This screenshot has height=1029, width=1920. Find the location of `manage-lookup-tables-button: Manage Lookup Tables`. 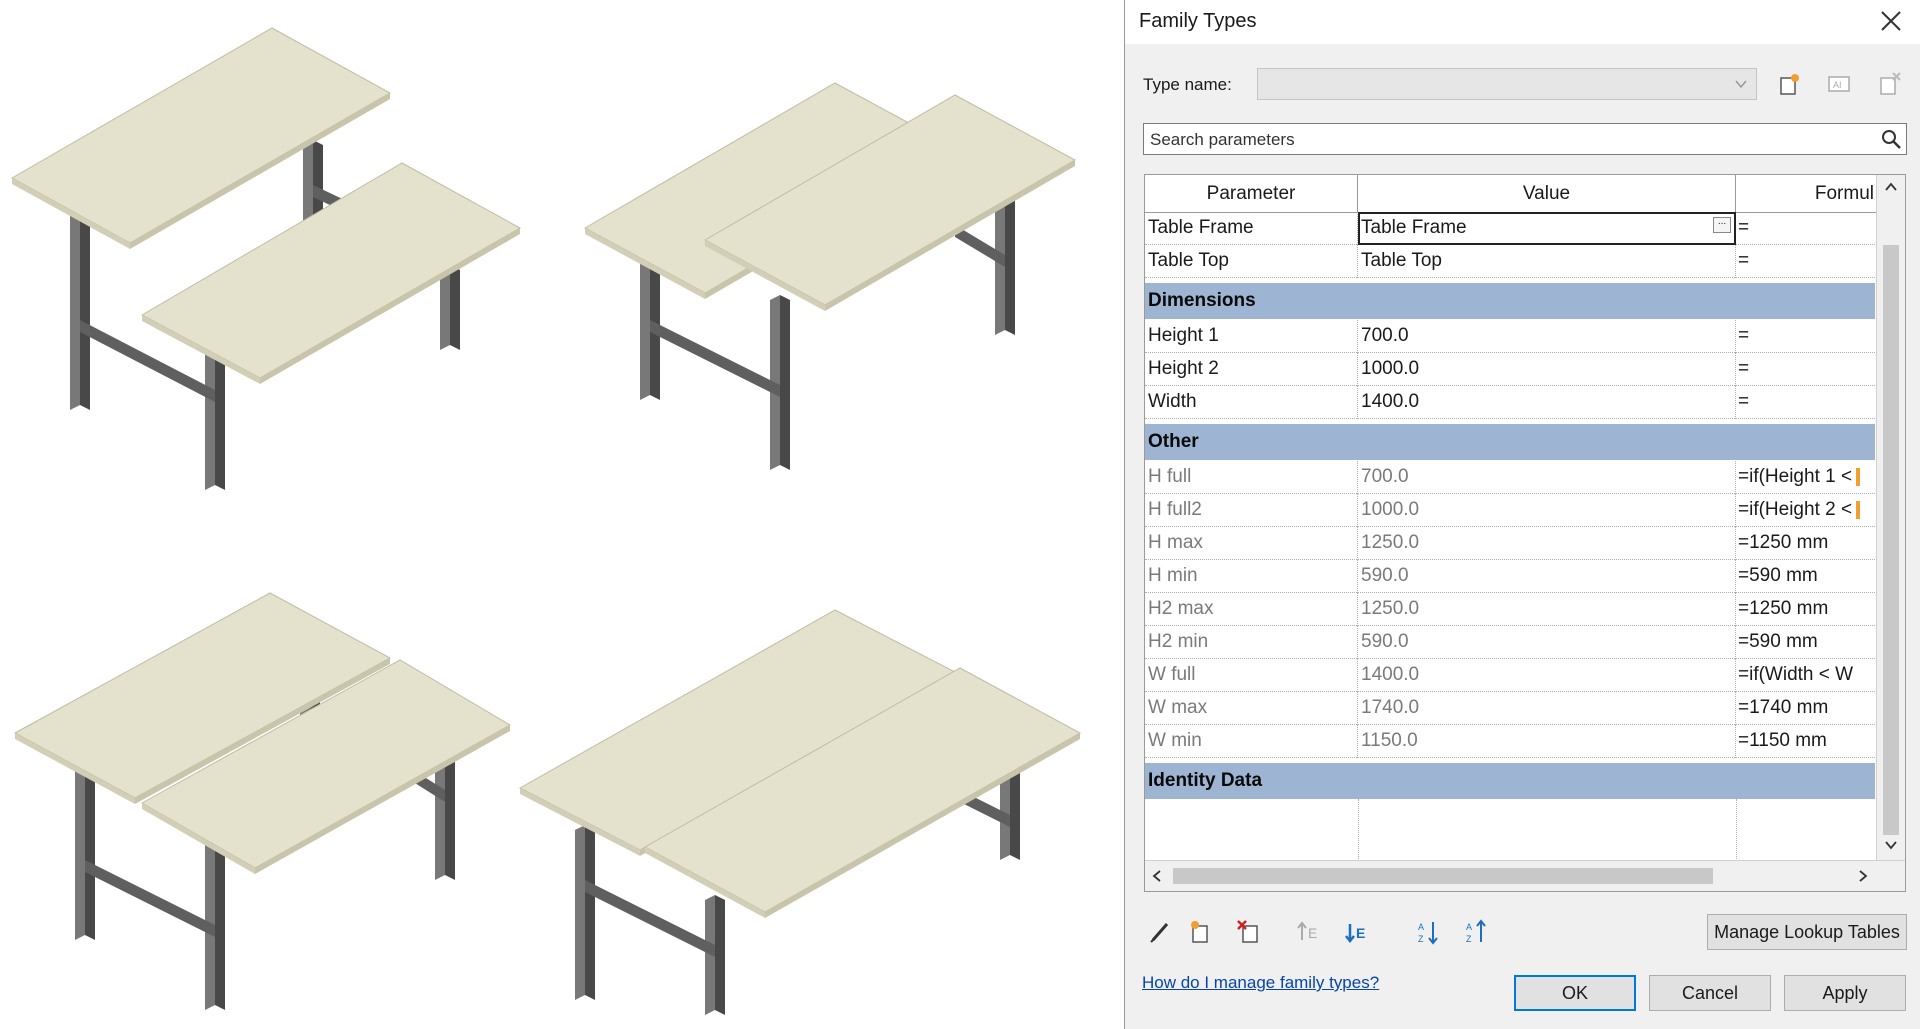

manage-lookup-tables-button: Manage Lookup Tables is located at coordinates (1807, 932).